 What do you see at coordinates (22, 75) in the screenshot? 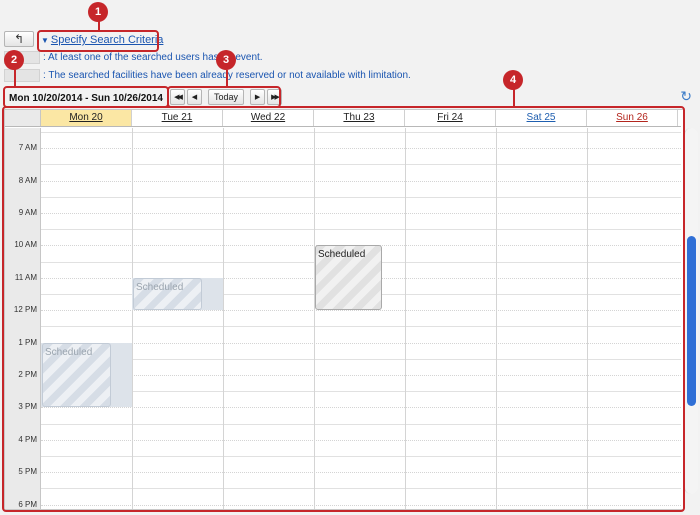
I see `legend-swatch-facility` at bounding box center [22, 75].